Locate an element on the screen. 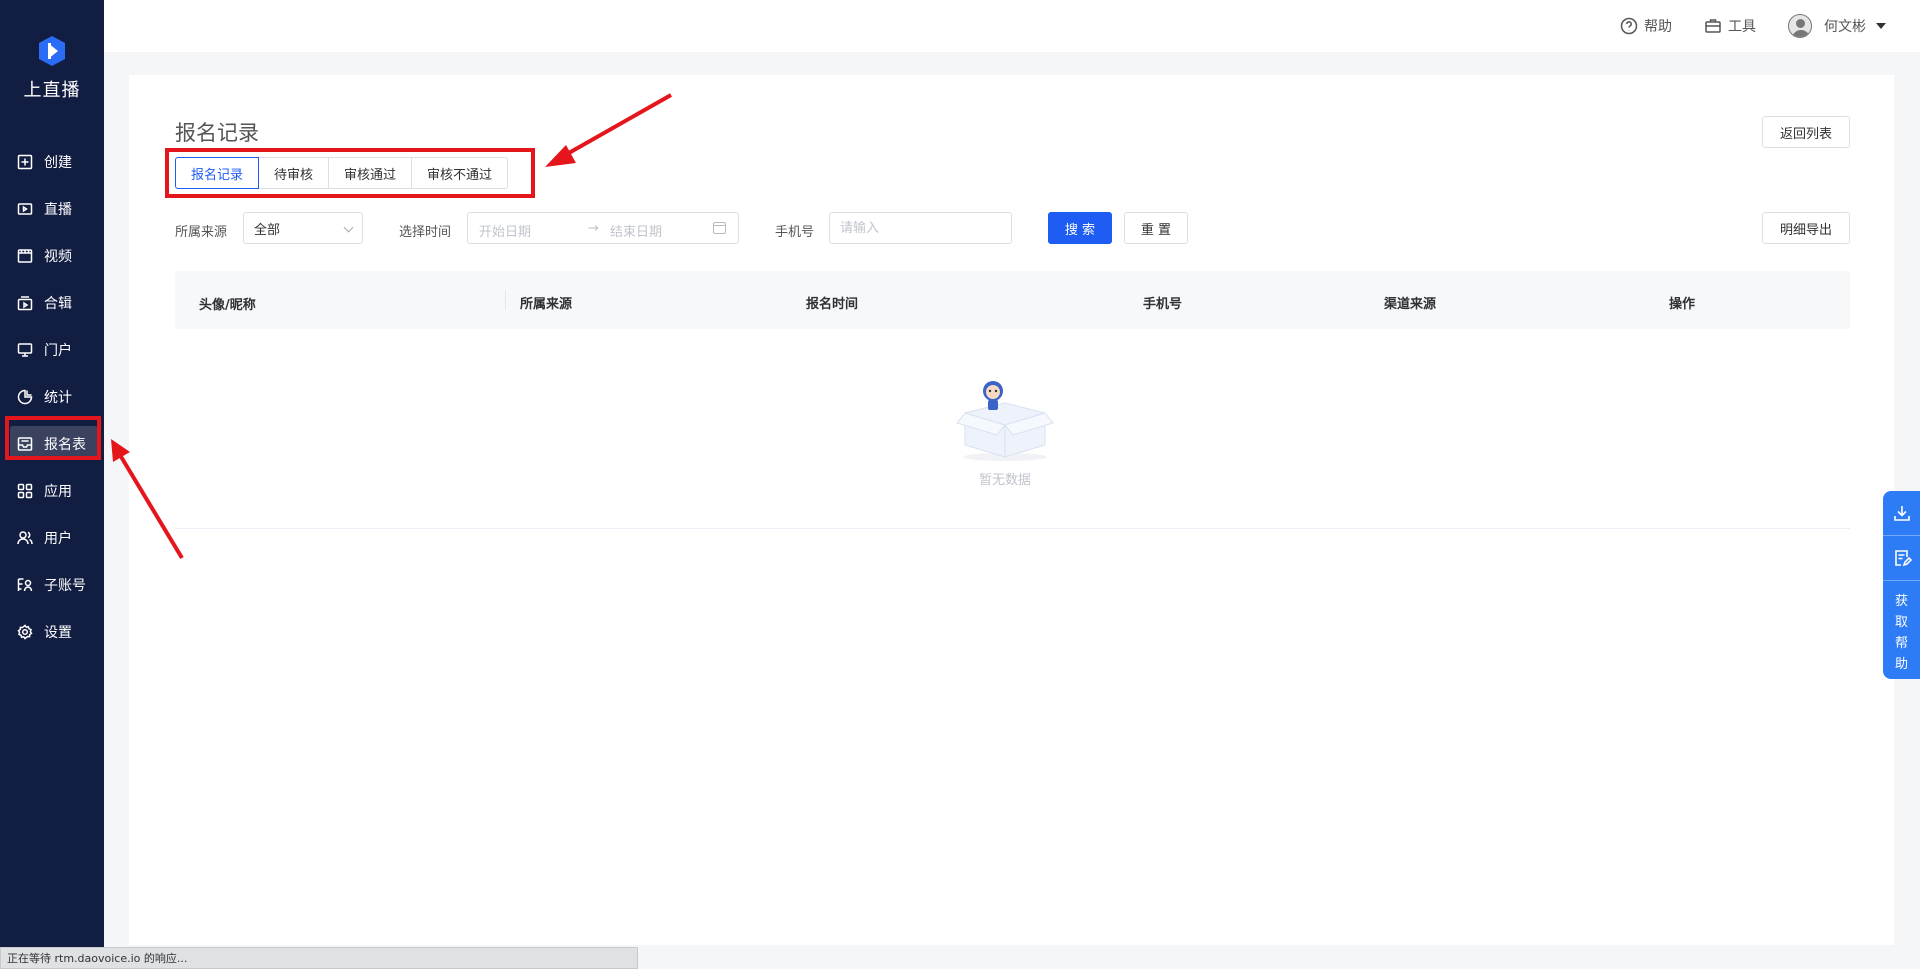  toolbox-icon is located at coordinates (1713, 26).